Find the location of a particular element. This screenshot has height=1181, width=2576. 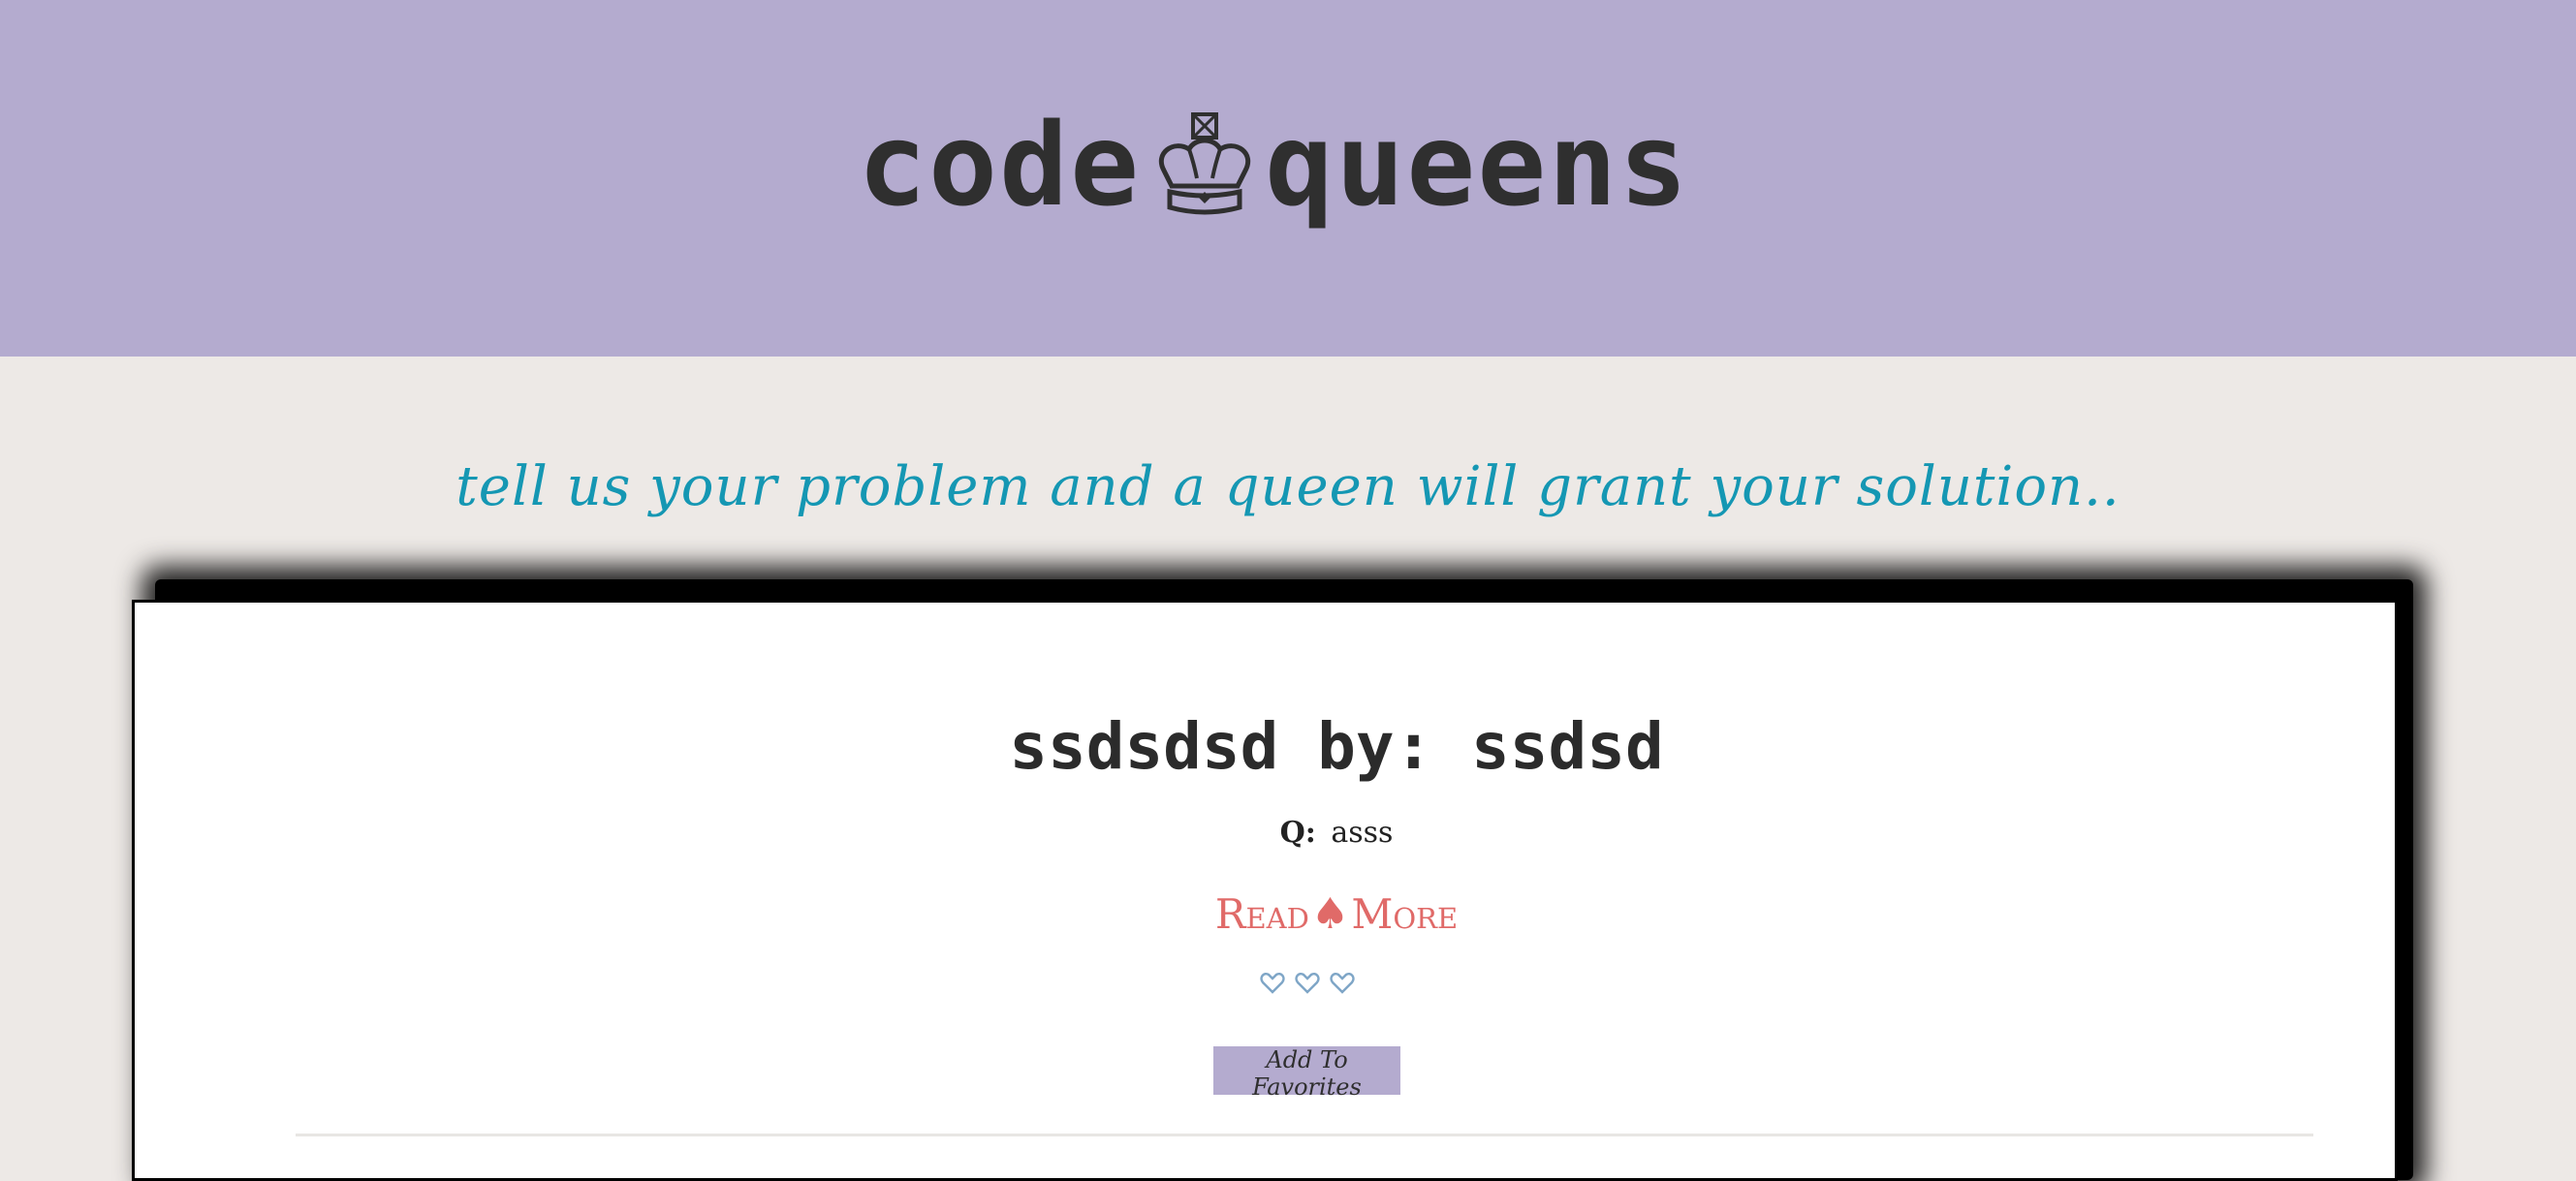

logo-text-queens: queens is located at coordinates (1477, 165).